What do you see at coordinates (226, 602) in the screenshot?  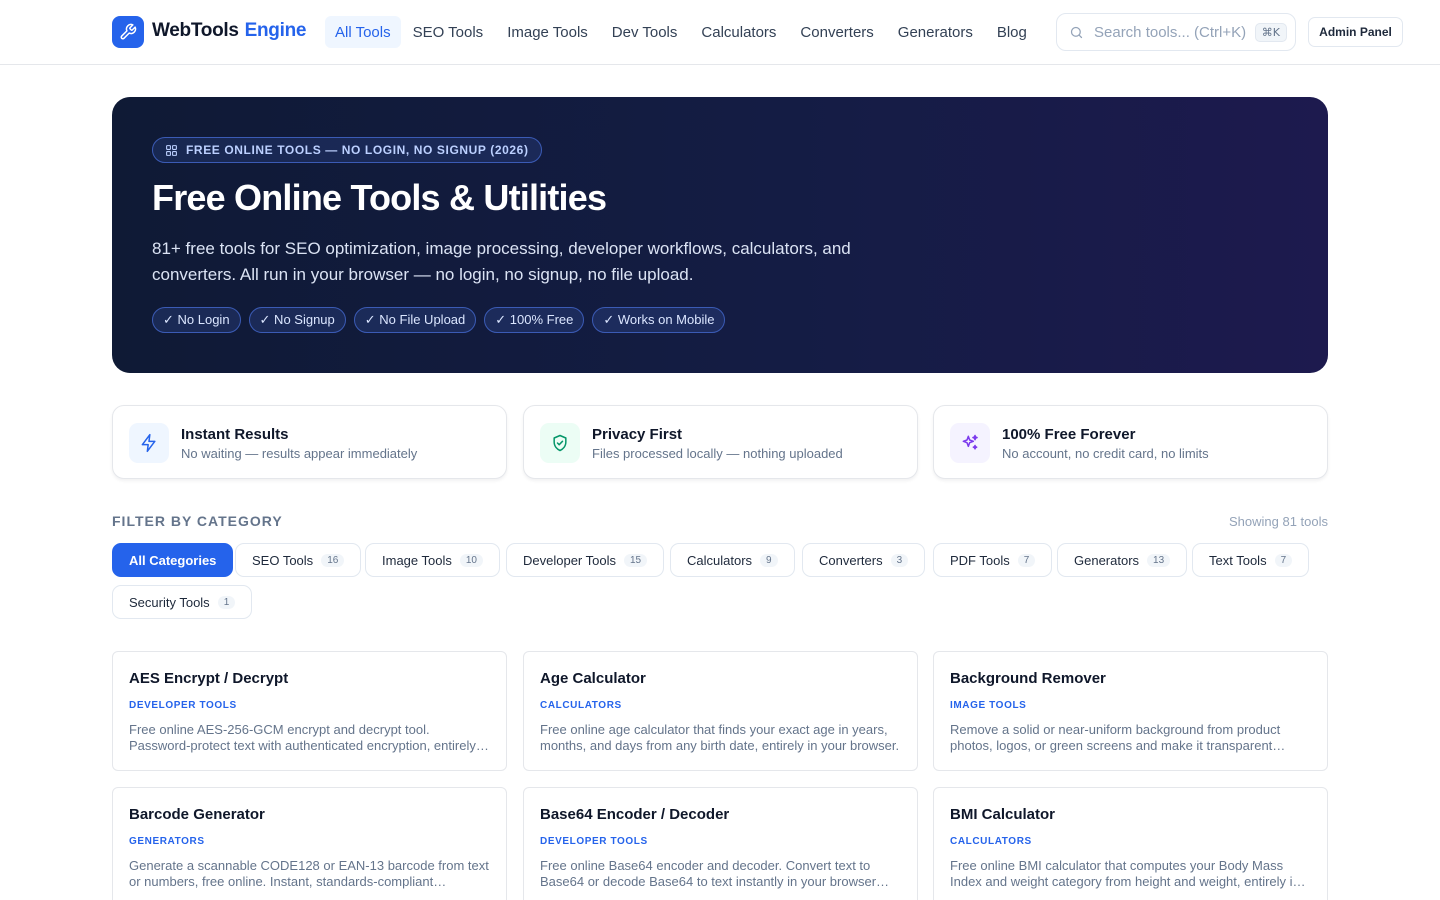 I see `category-count: 1` at bounding box center [226, 602].